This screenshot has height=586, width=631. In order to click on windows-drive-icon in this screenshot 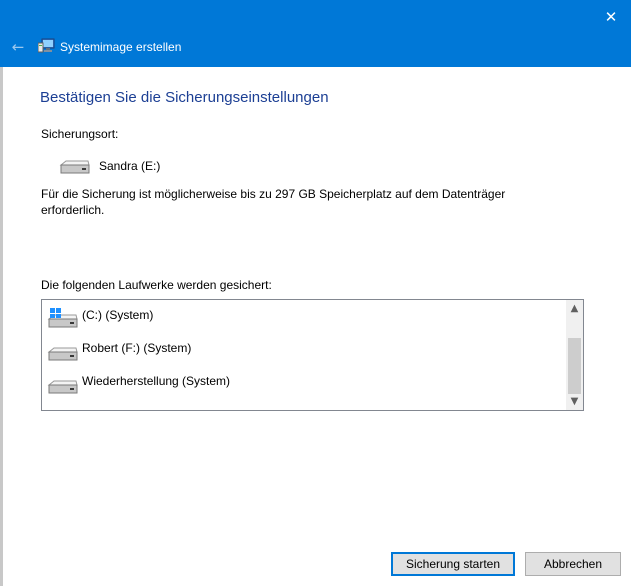, I will do `click(62, 318)`.